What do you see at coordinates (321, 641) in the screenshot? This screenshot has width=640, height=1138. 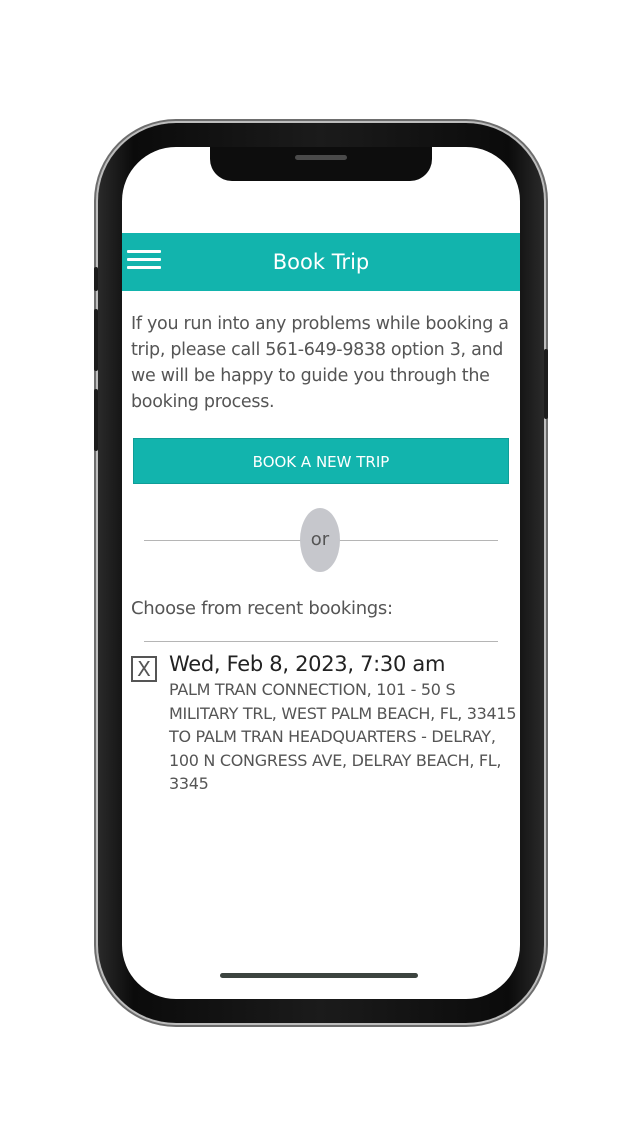 I see `recent-divider` at bounding box center [321, 641].